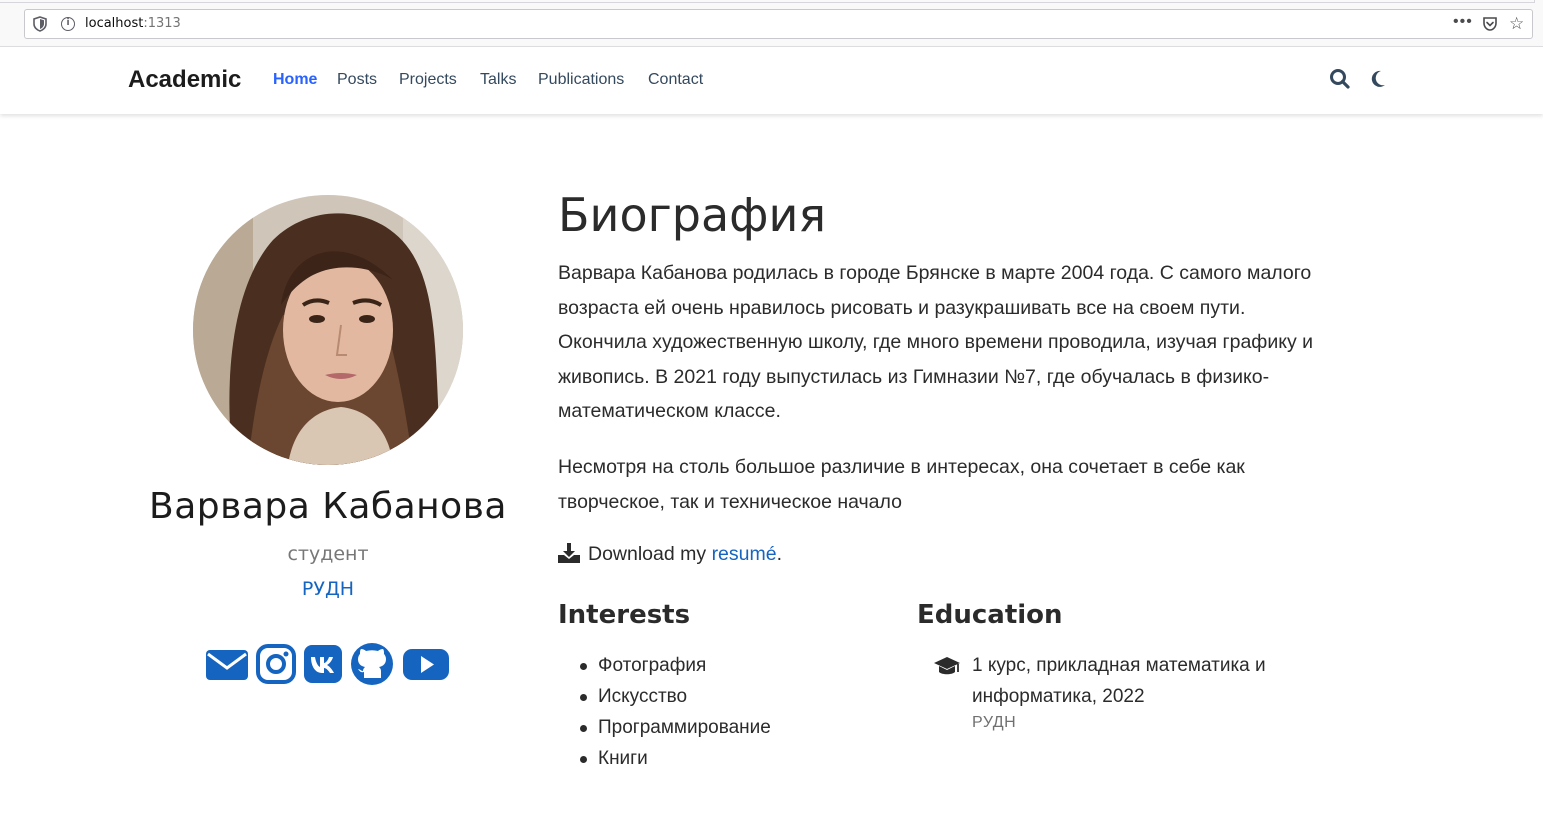 The width and height of the screenshot is (1543, 836). I want to click on page-actions-icon: •••, so click(1463, 22).